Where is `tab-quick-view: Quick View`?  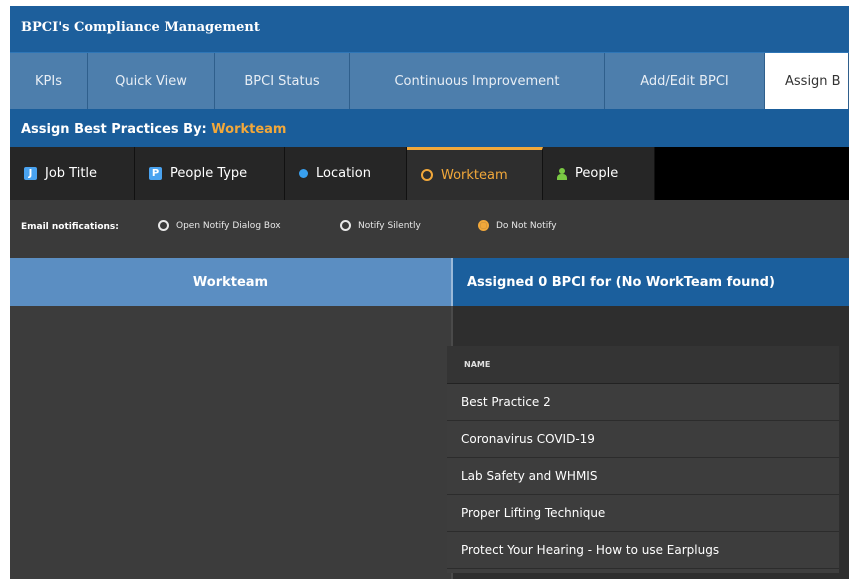 tab-quick-view: Quick View is located at coordinates (151, 81).